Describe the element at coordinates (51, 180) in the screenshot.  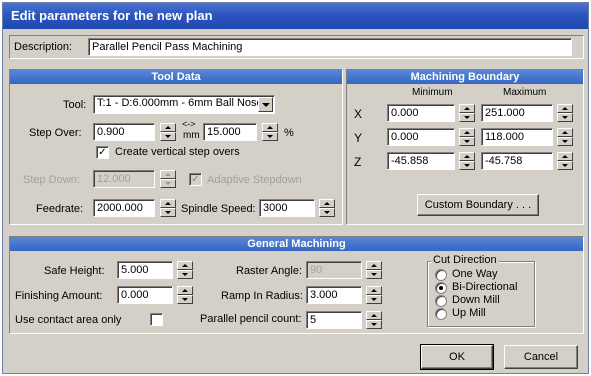
I see `step-down-label: Step Down:` at that location.